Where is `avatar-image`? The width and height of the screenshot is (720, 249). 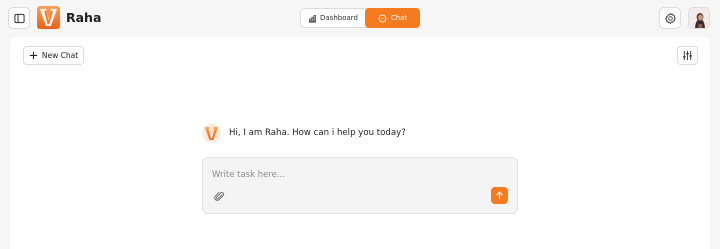 avatar-image is located at coordinates (699, 18).